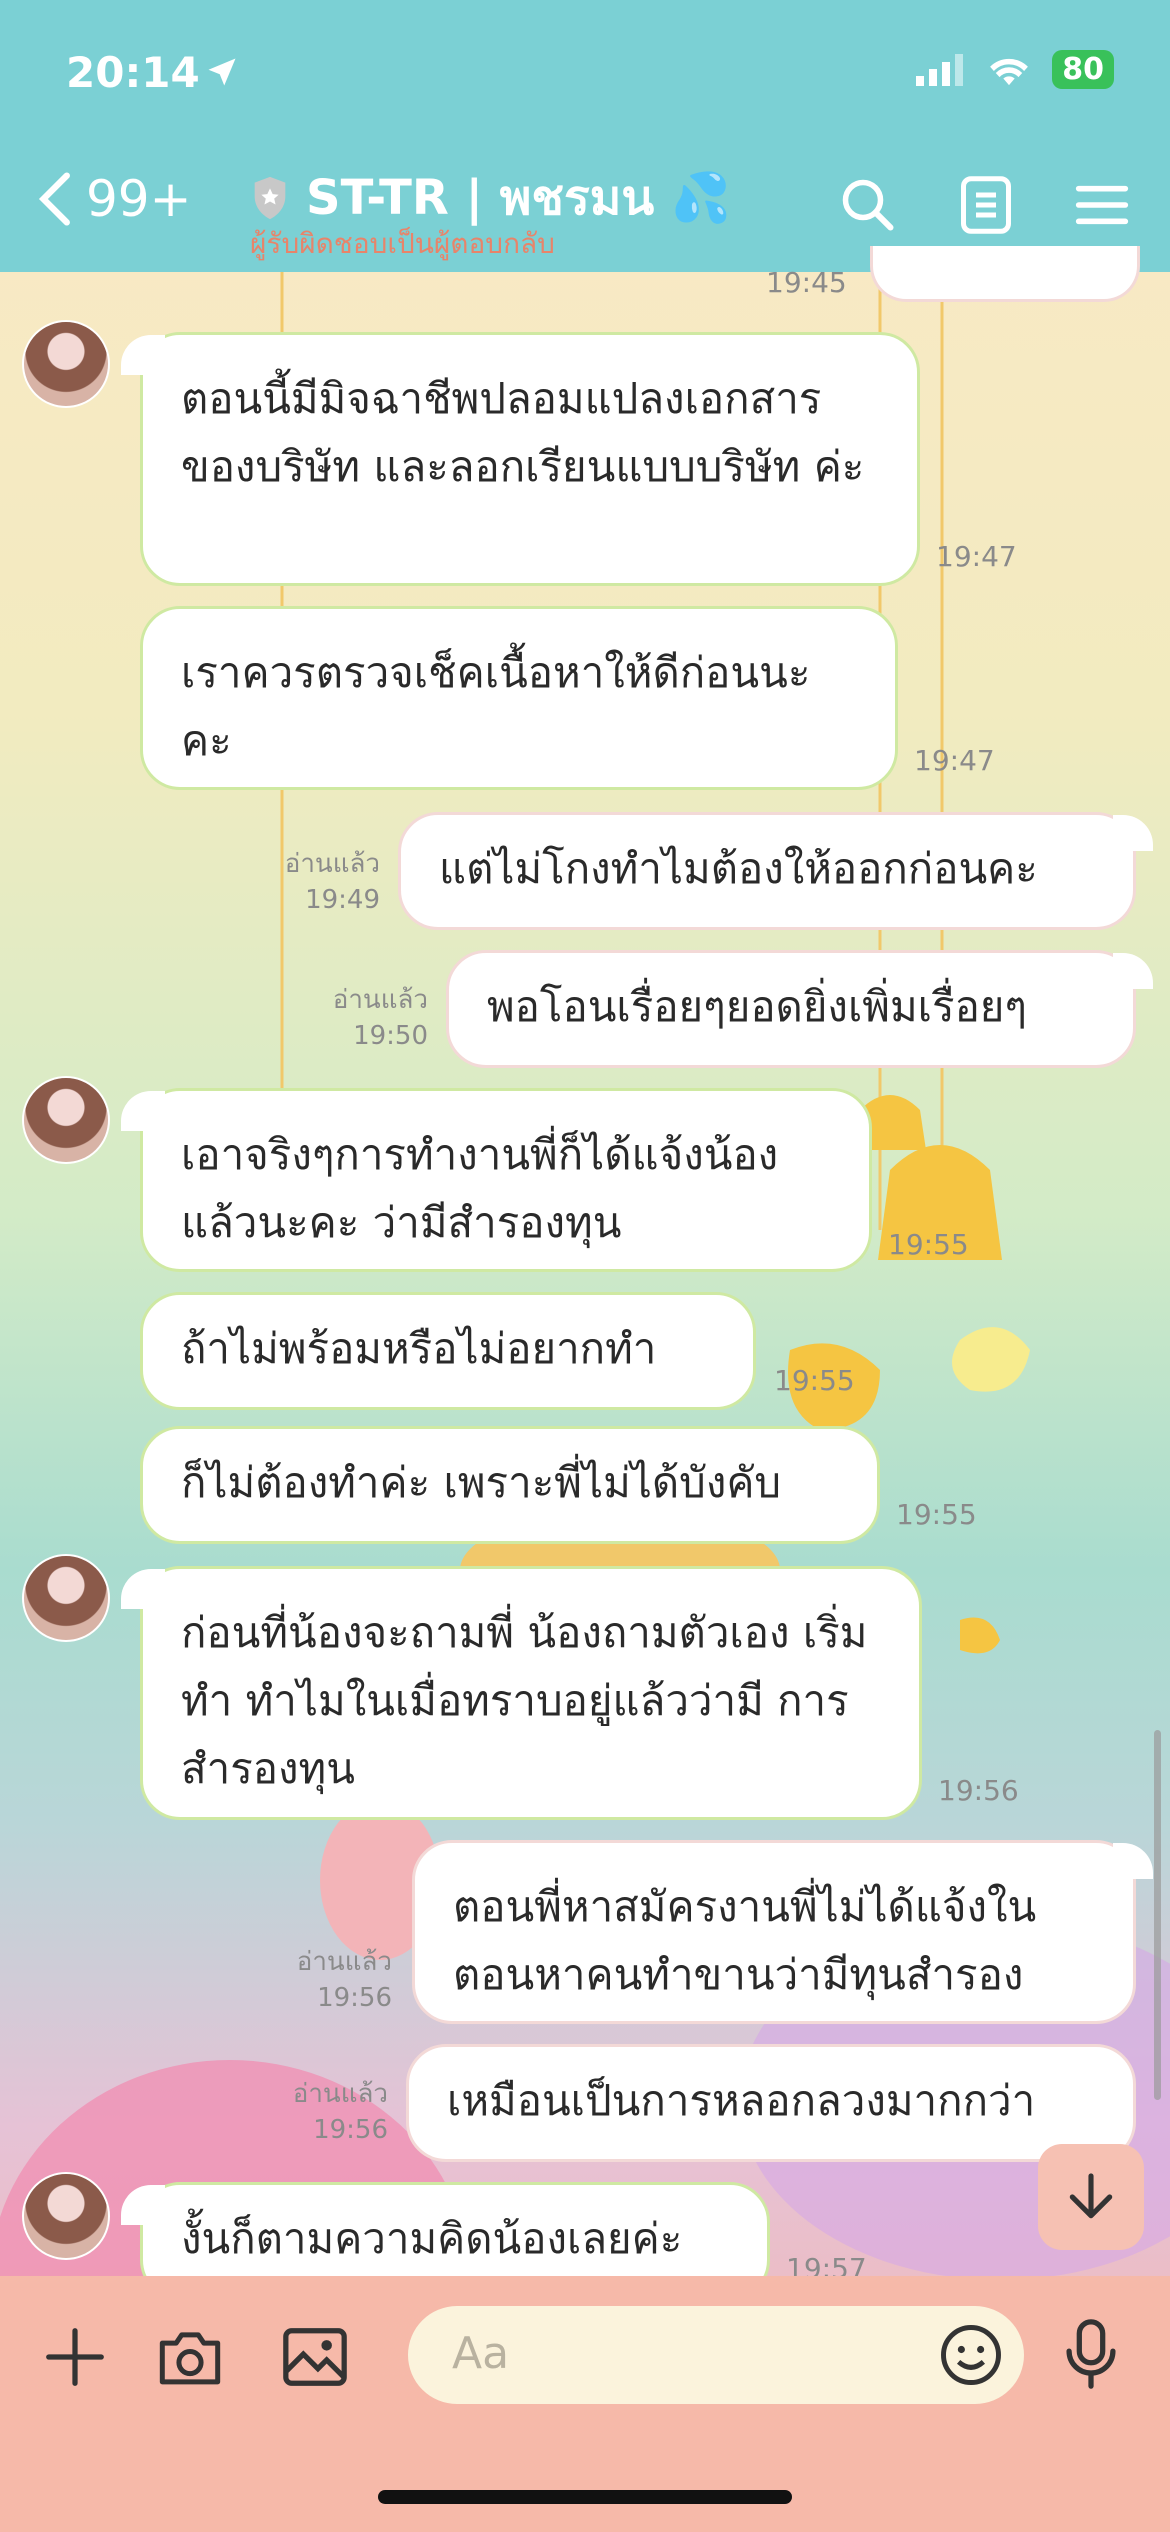 This screenshot has height=2532, width=1170. I want to click on status-time: 20:14, so click(133, 72).